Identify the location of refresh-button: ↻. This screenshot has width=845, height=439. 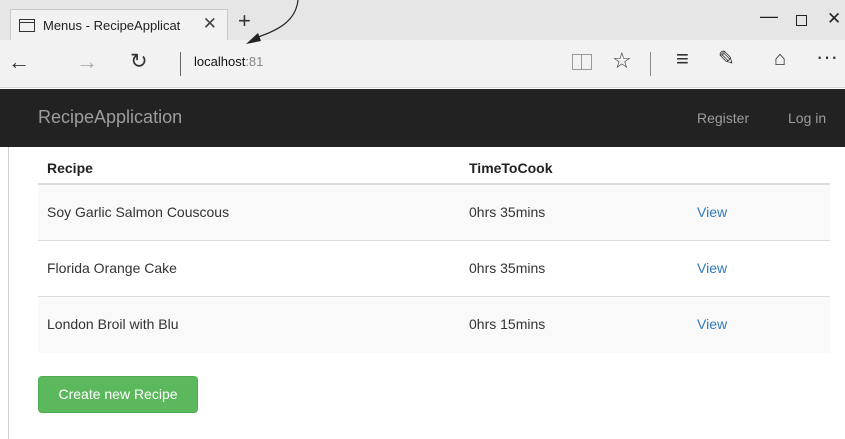
(139, 62).